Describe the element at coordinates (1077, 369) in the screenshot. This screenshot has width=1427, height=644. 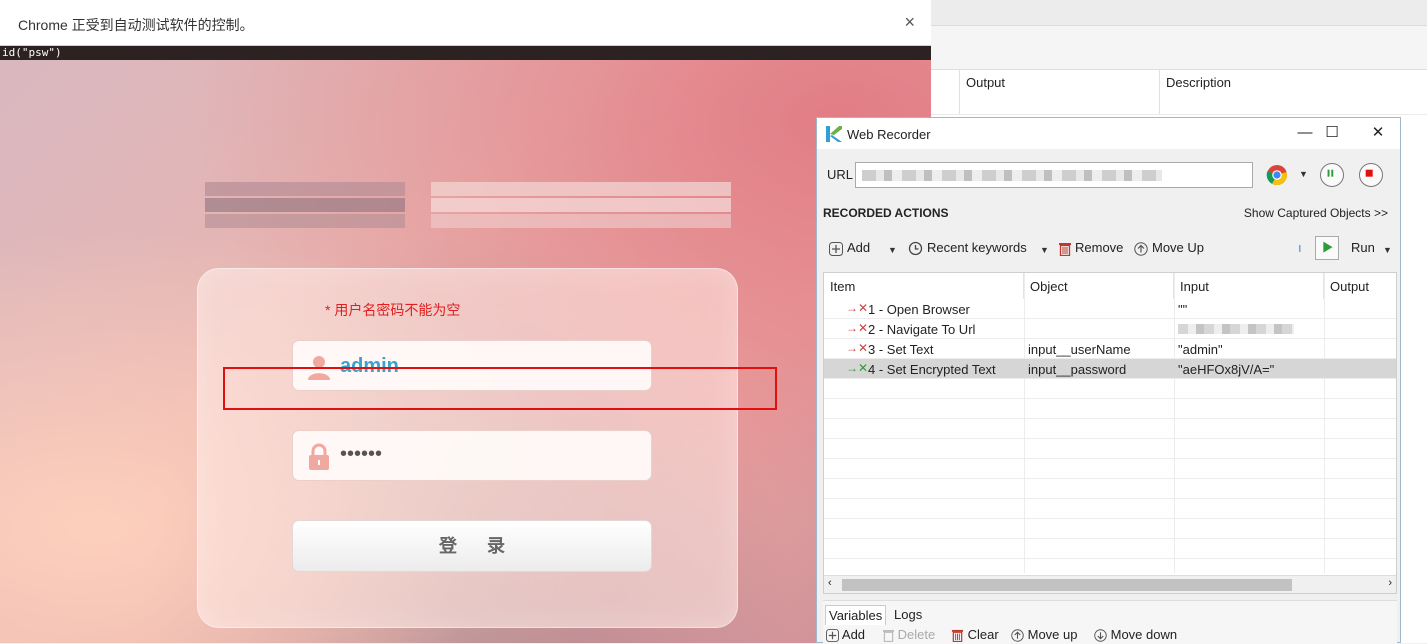
I see `row-object: input__password` at that location.